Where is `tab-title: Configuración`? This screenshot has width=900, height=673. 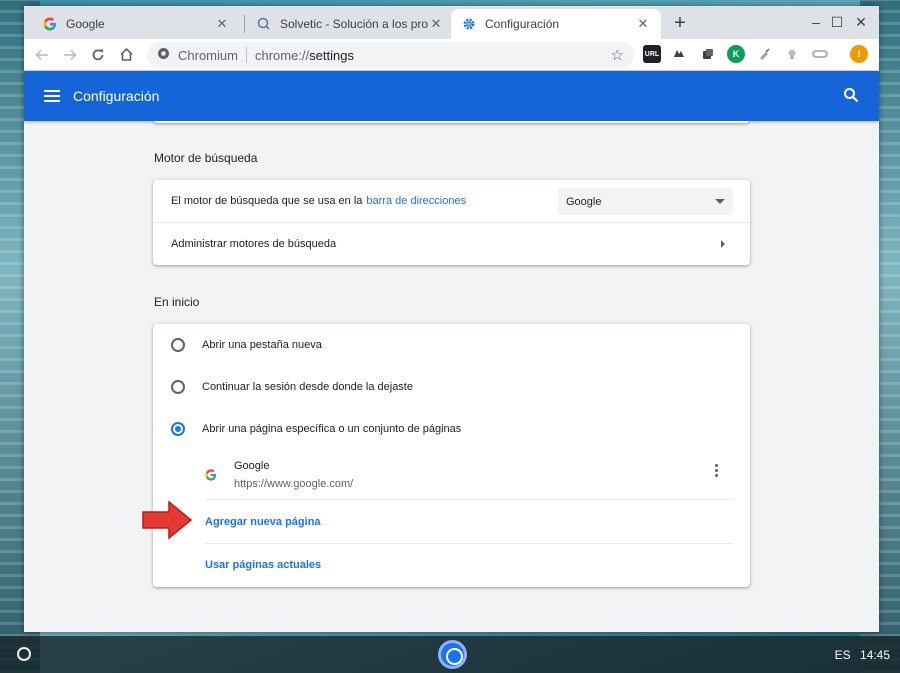 tab-title: Configuración is located at coordinates (522, 24).